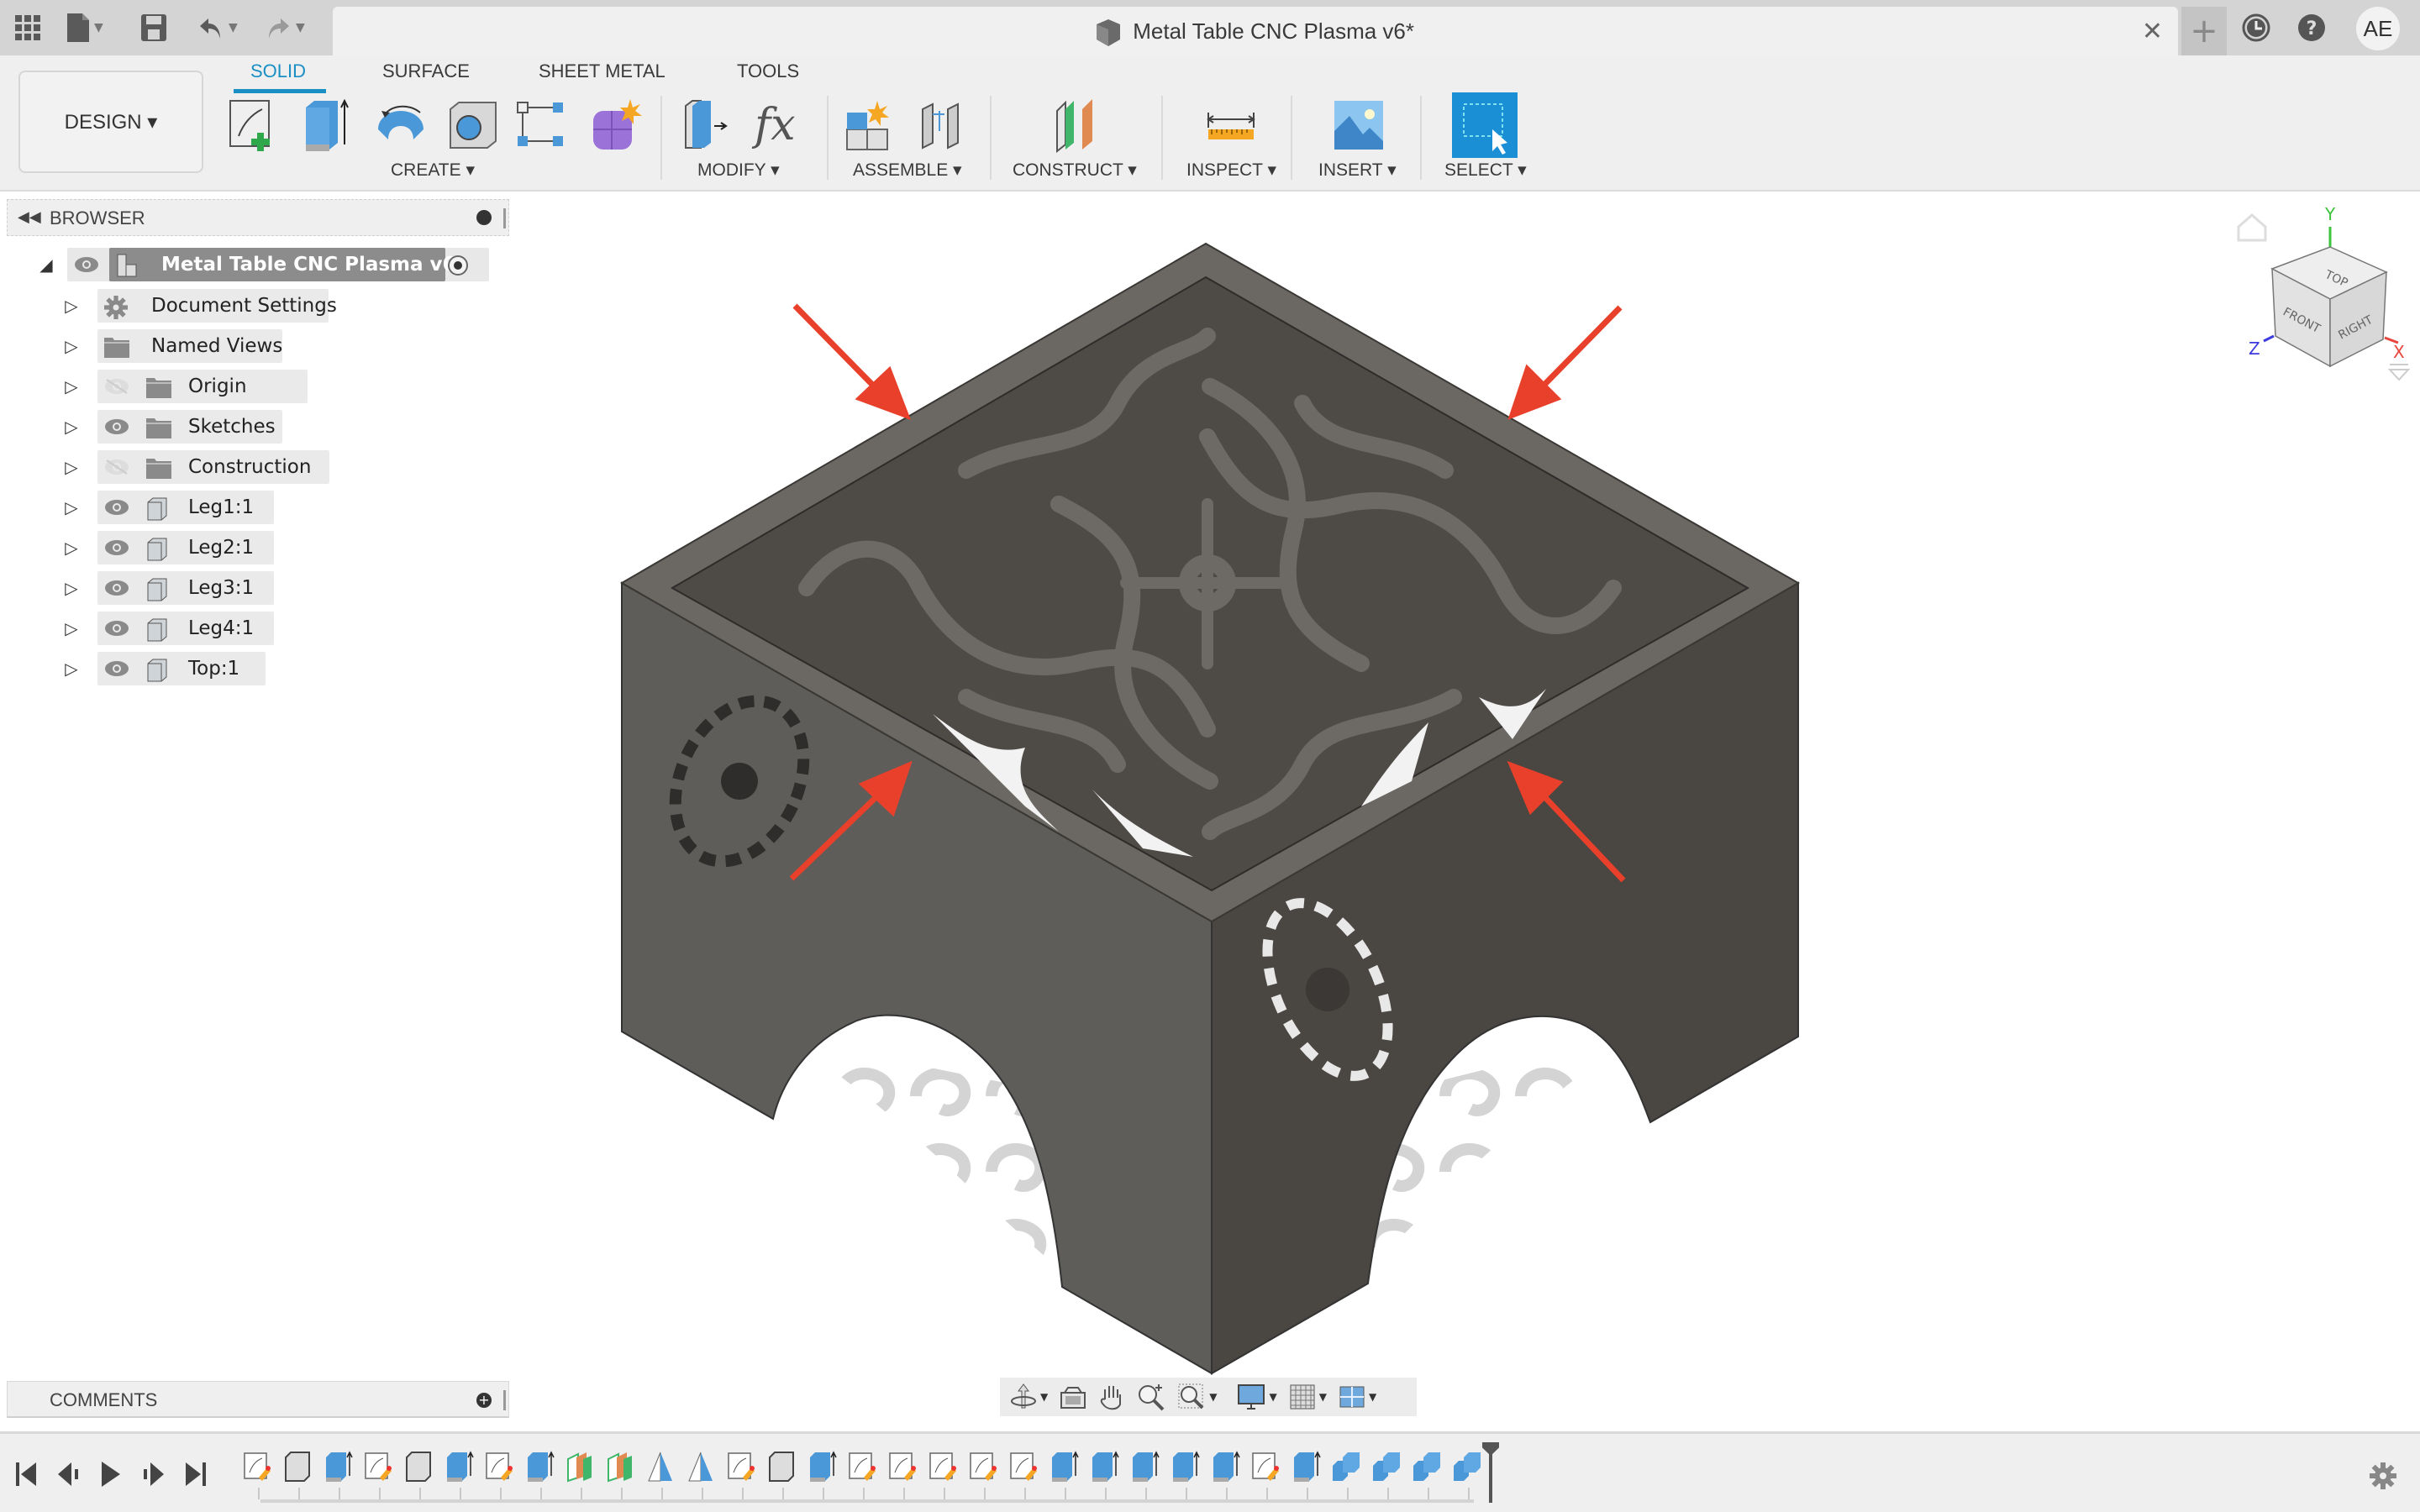 Image resolution: width=2420 pixels, height=1512 pixels. Describe the element at coordinates (484, 217) in the screenshot. I see `browser-pin-button` at that location.